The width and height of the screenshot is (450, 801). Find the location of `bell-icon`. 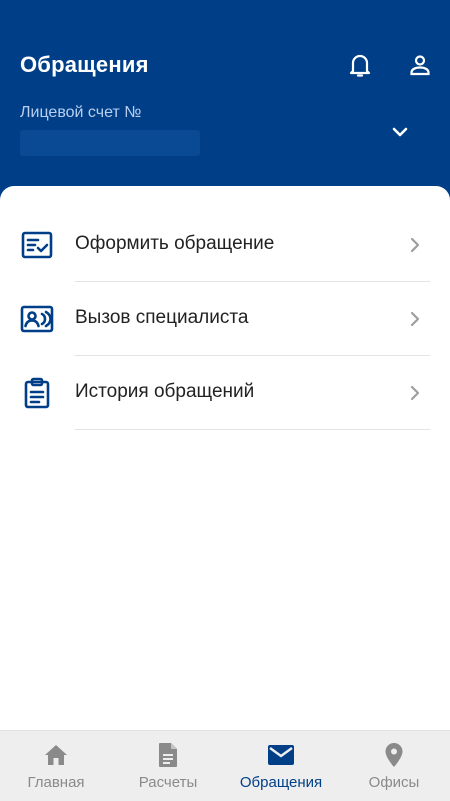

bell-icon is located at coordinates (360, 65).